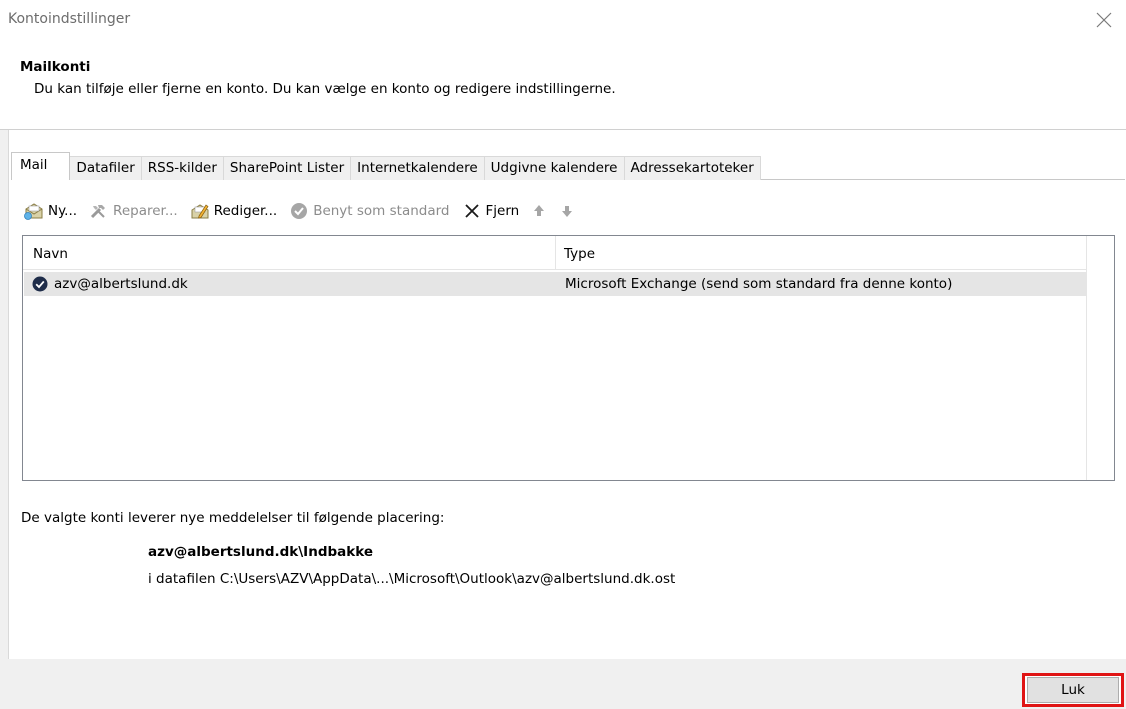 This screenshot has height=709, width=1126. I want to click on set-default-label: Benyt som standard, so click(381, 211).